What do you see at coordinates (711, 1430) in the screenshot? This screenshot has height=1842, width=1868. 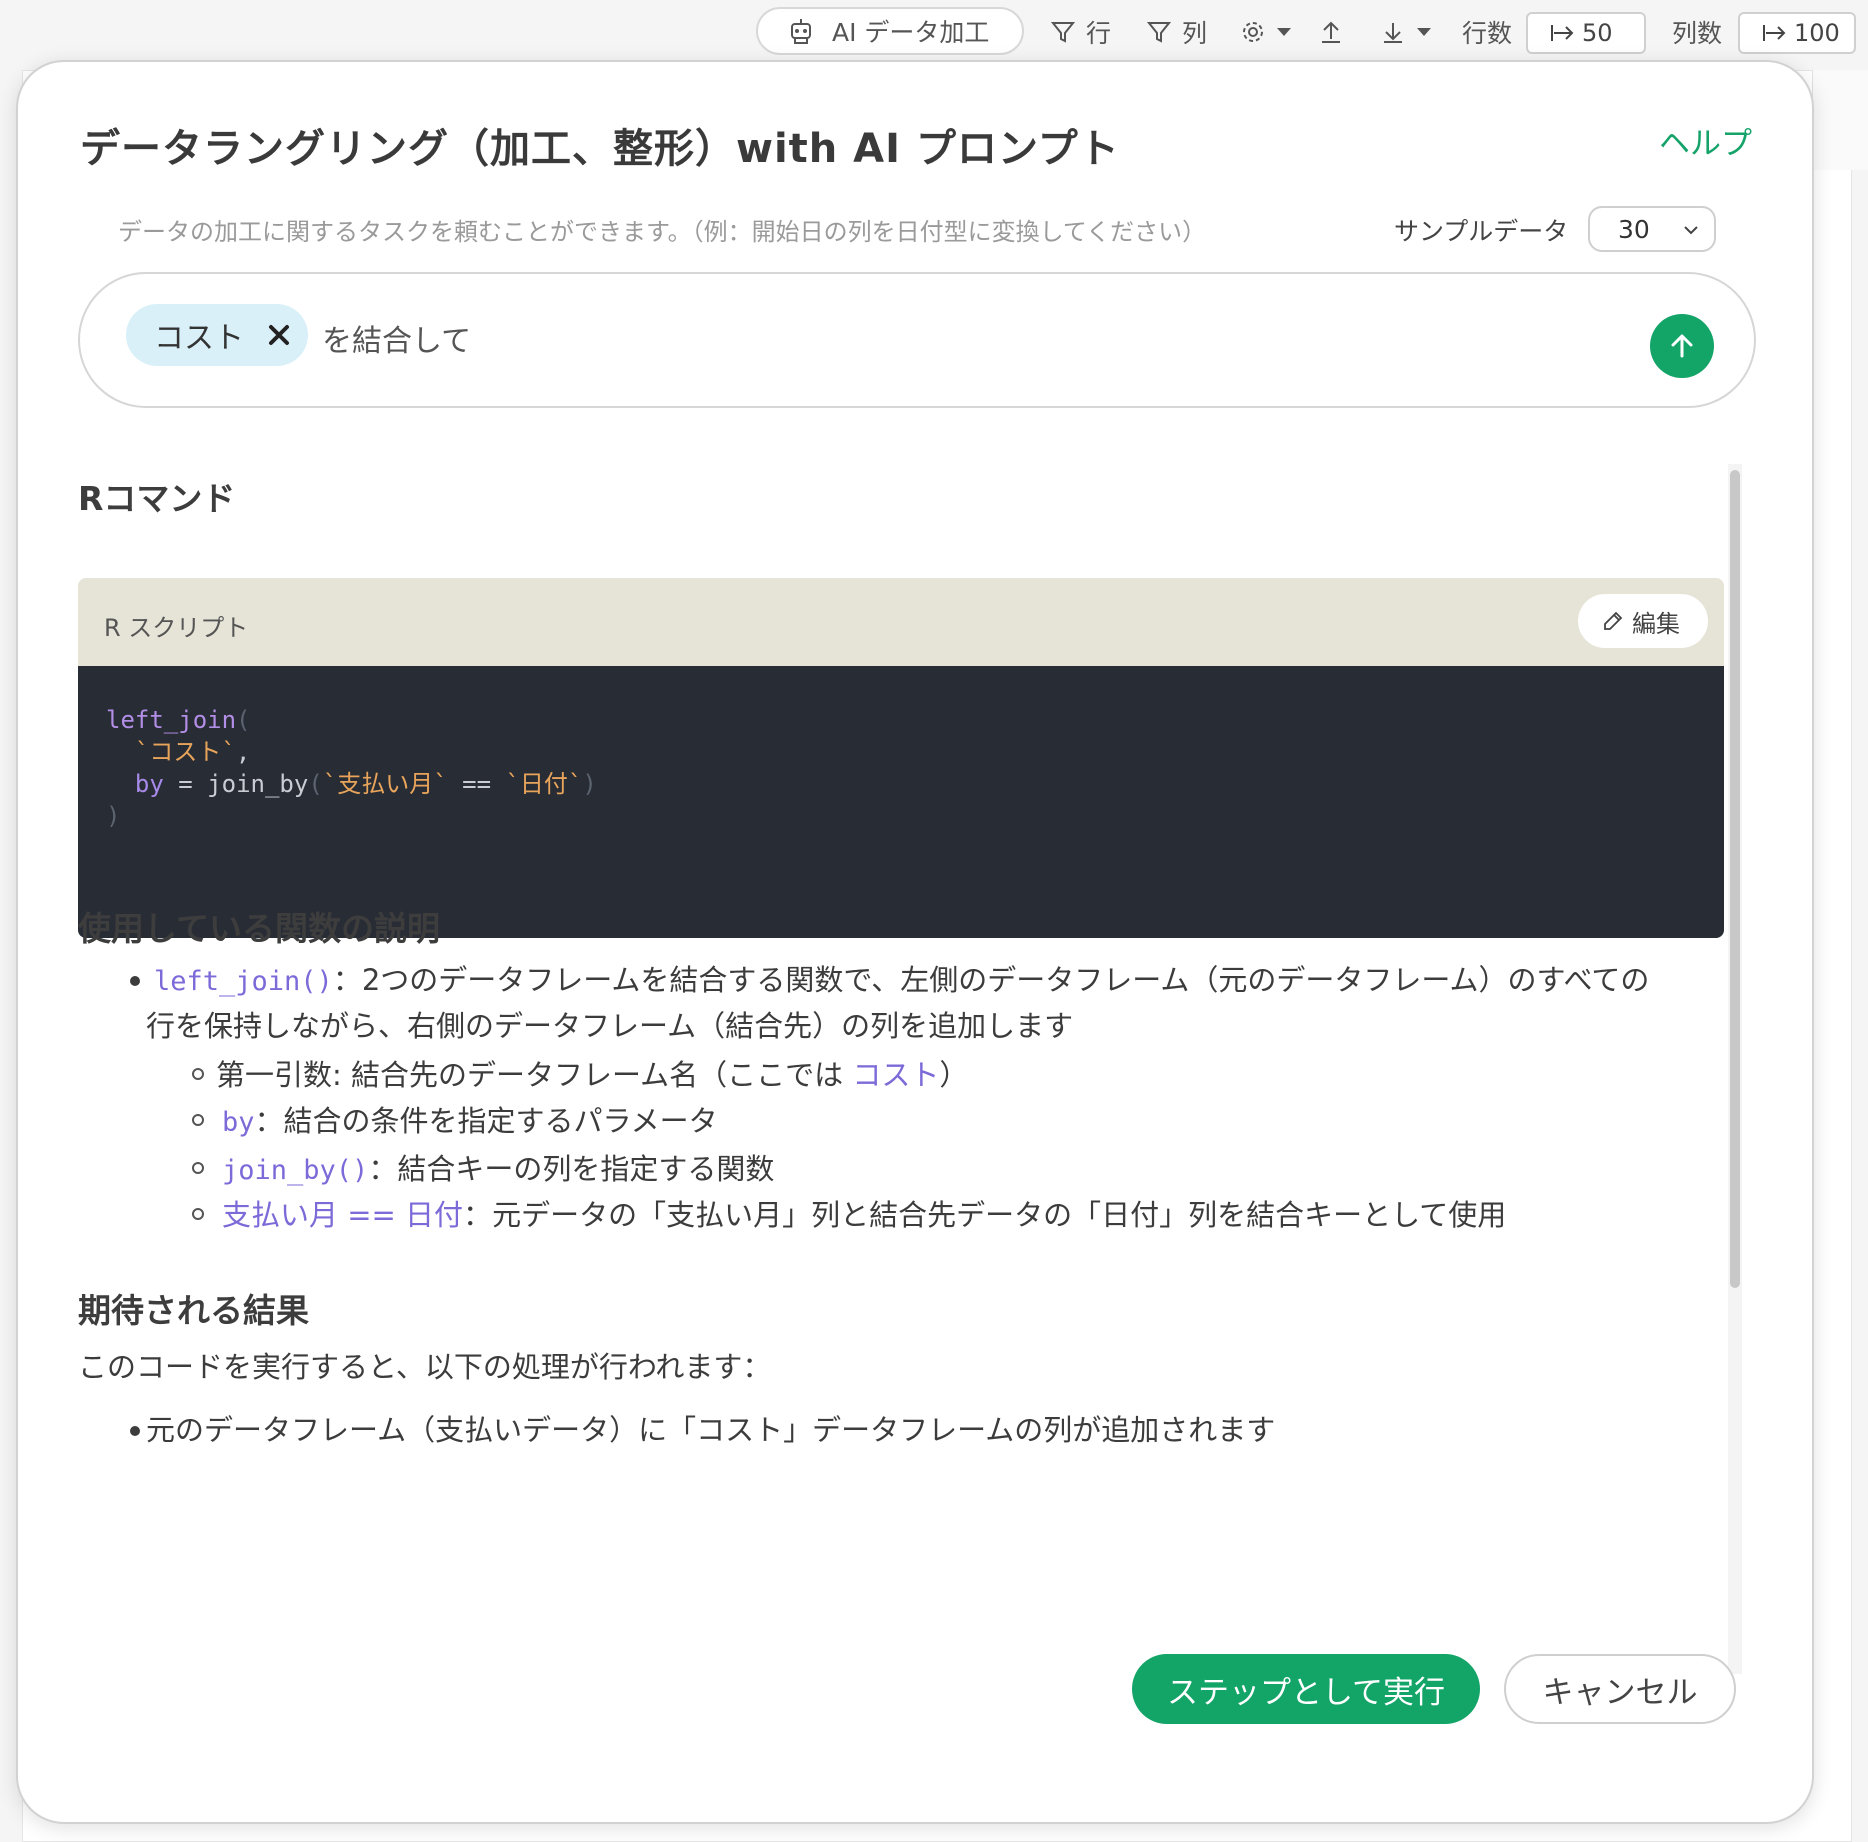 I see `expected-result-item: 元のデータフレーム（支払いデータ）に「コスト」データフレームの列が追加されます` at bounding box center [711, 1430].